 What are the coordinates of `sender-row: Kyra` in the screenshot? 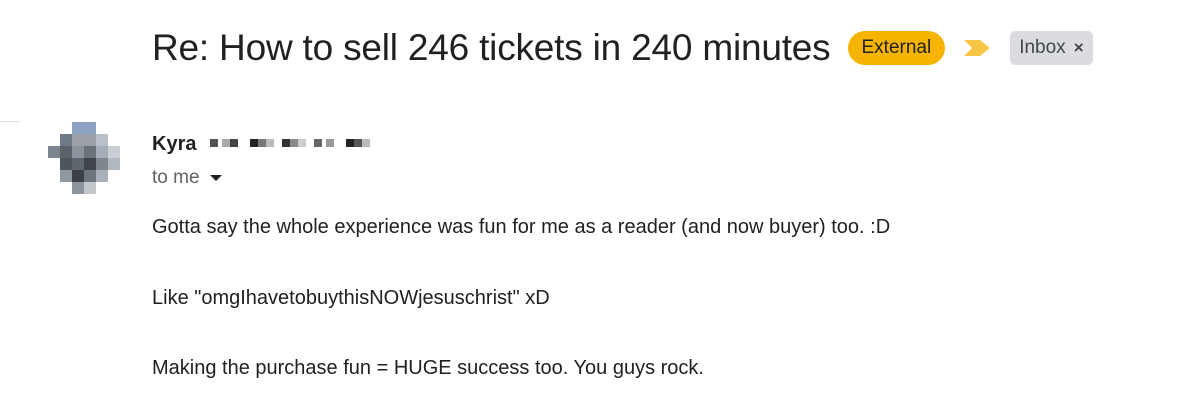 It's located at (271, 144).